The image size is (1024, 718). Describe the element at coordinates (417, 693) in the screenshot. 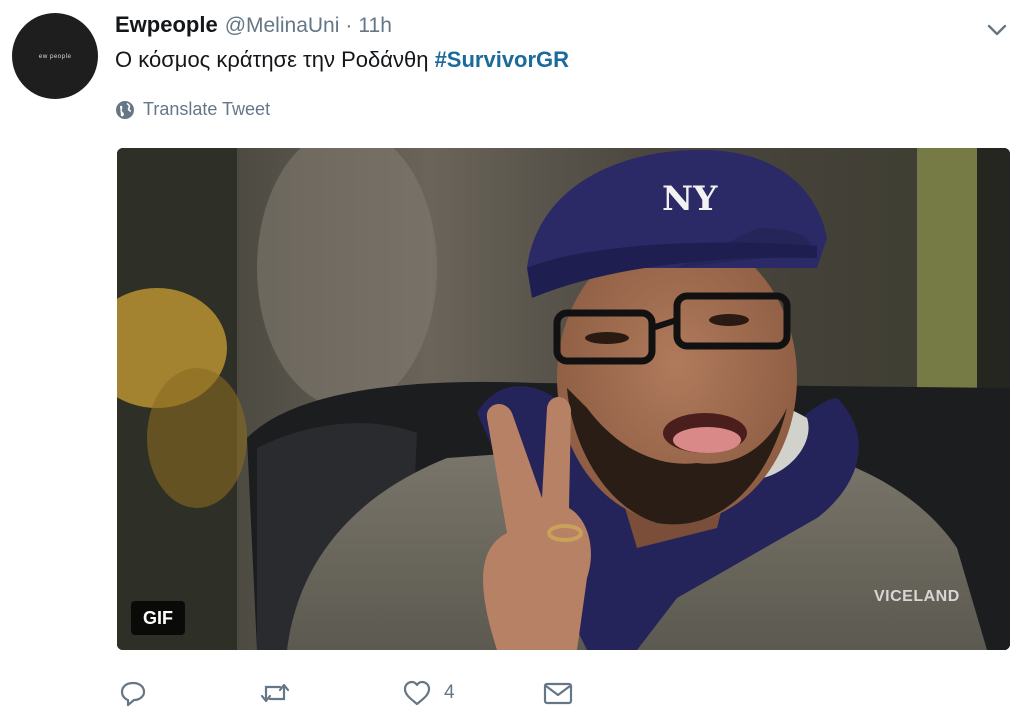

I see `heart-icon` at that location.